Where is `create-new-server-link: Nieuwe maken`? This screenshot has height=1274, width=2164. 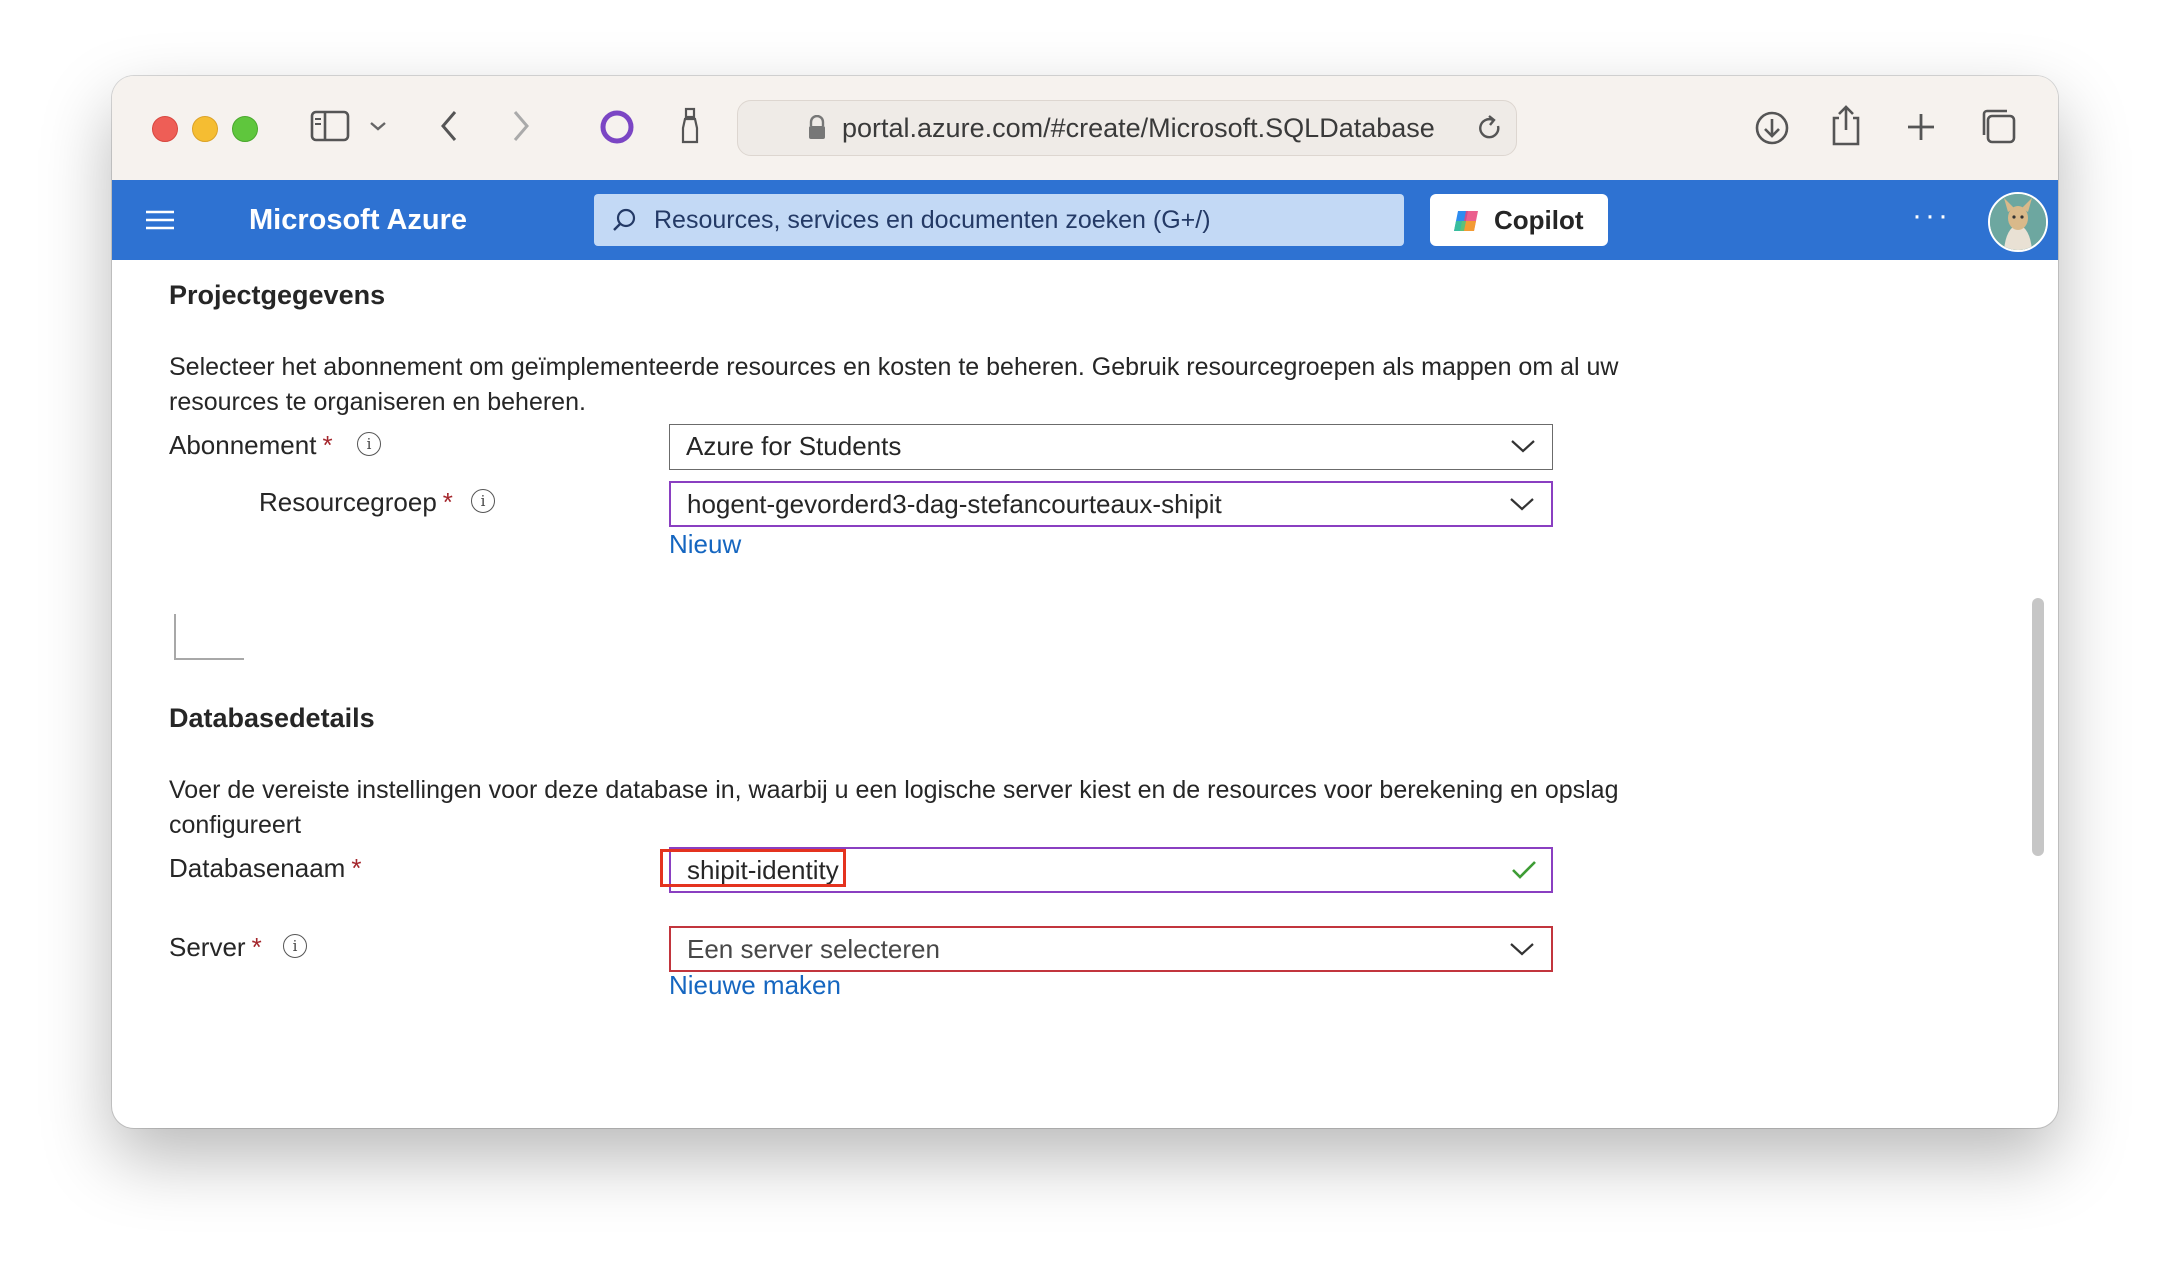
create-new-server-link: Nieuwe maken is located at coordinates (755, 985).